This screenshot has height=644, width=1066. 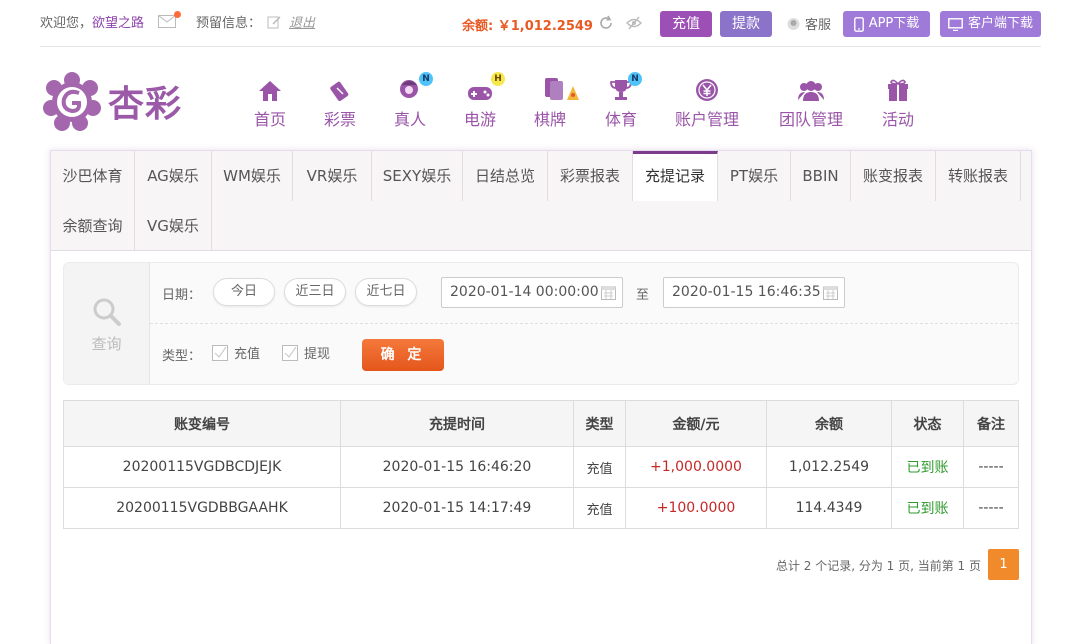 I want to click on main-nav: 首页 彩票 N 真人 H 电游 棋牌 N 体育 账户管理 团队管理 活动, so click(x=533, y=104).